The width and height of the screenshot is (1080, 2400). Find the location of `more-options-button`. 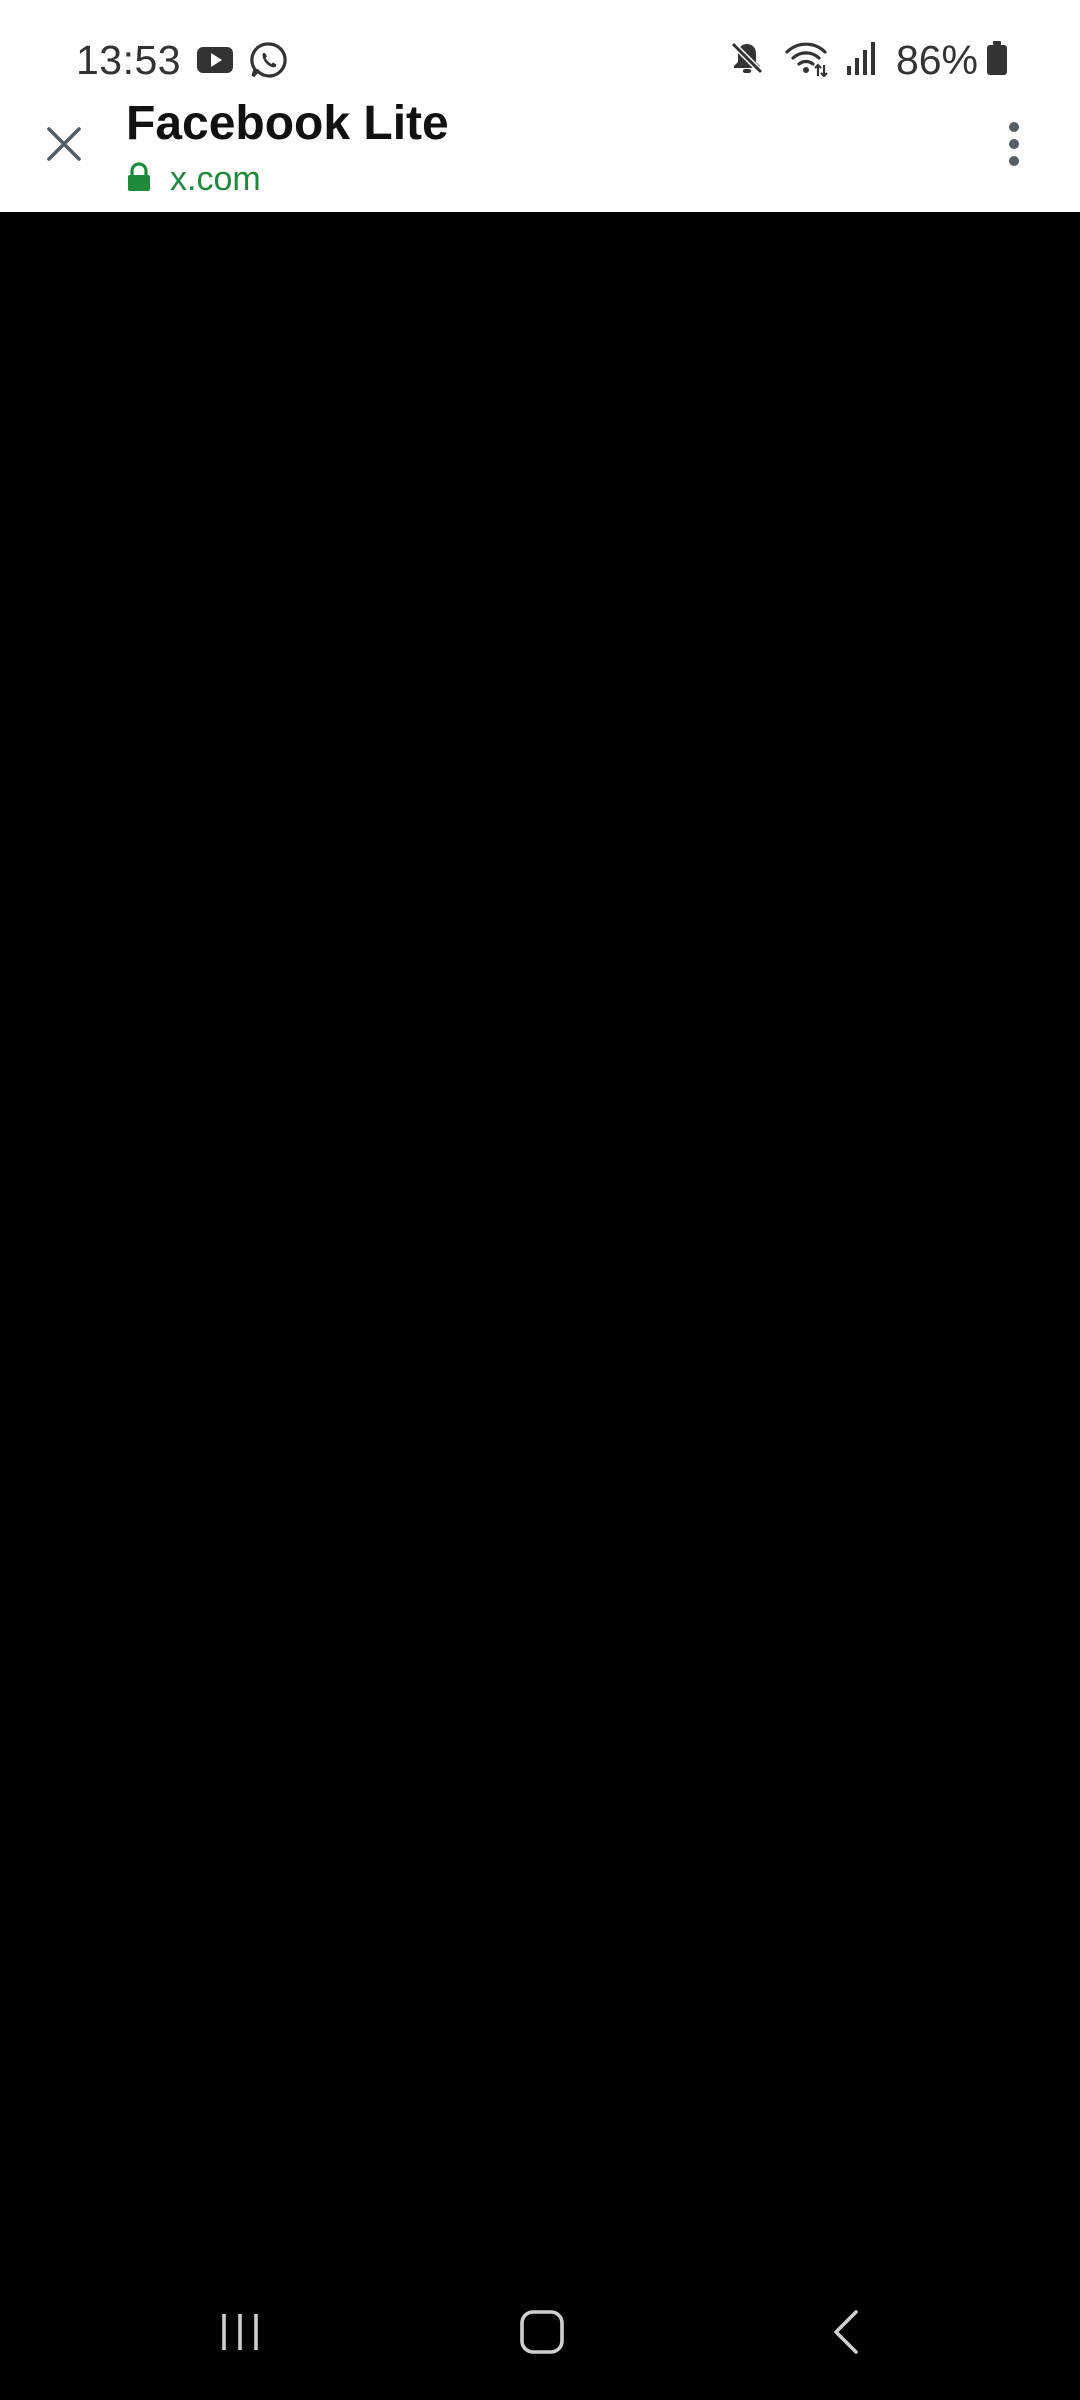

more-options-button is located at coordinates (1014, 146).